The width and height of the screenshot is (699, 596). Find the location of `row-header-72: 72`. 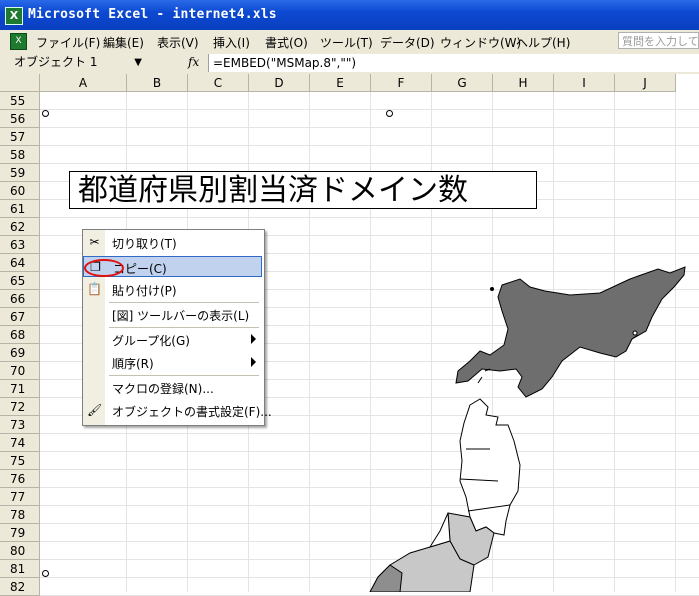

row-header-72: 72 is located at coordinates (20, 407).